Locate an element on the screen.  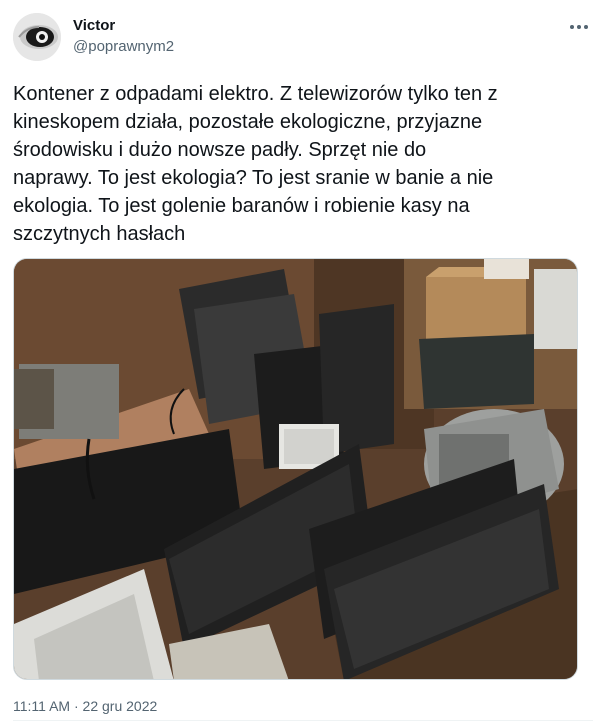
tweet-timestamp: 11:11 AM · 22 gru 2022 is located at coordinates (85, 706).